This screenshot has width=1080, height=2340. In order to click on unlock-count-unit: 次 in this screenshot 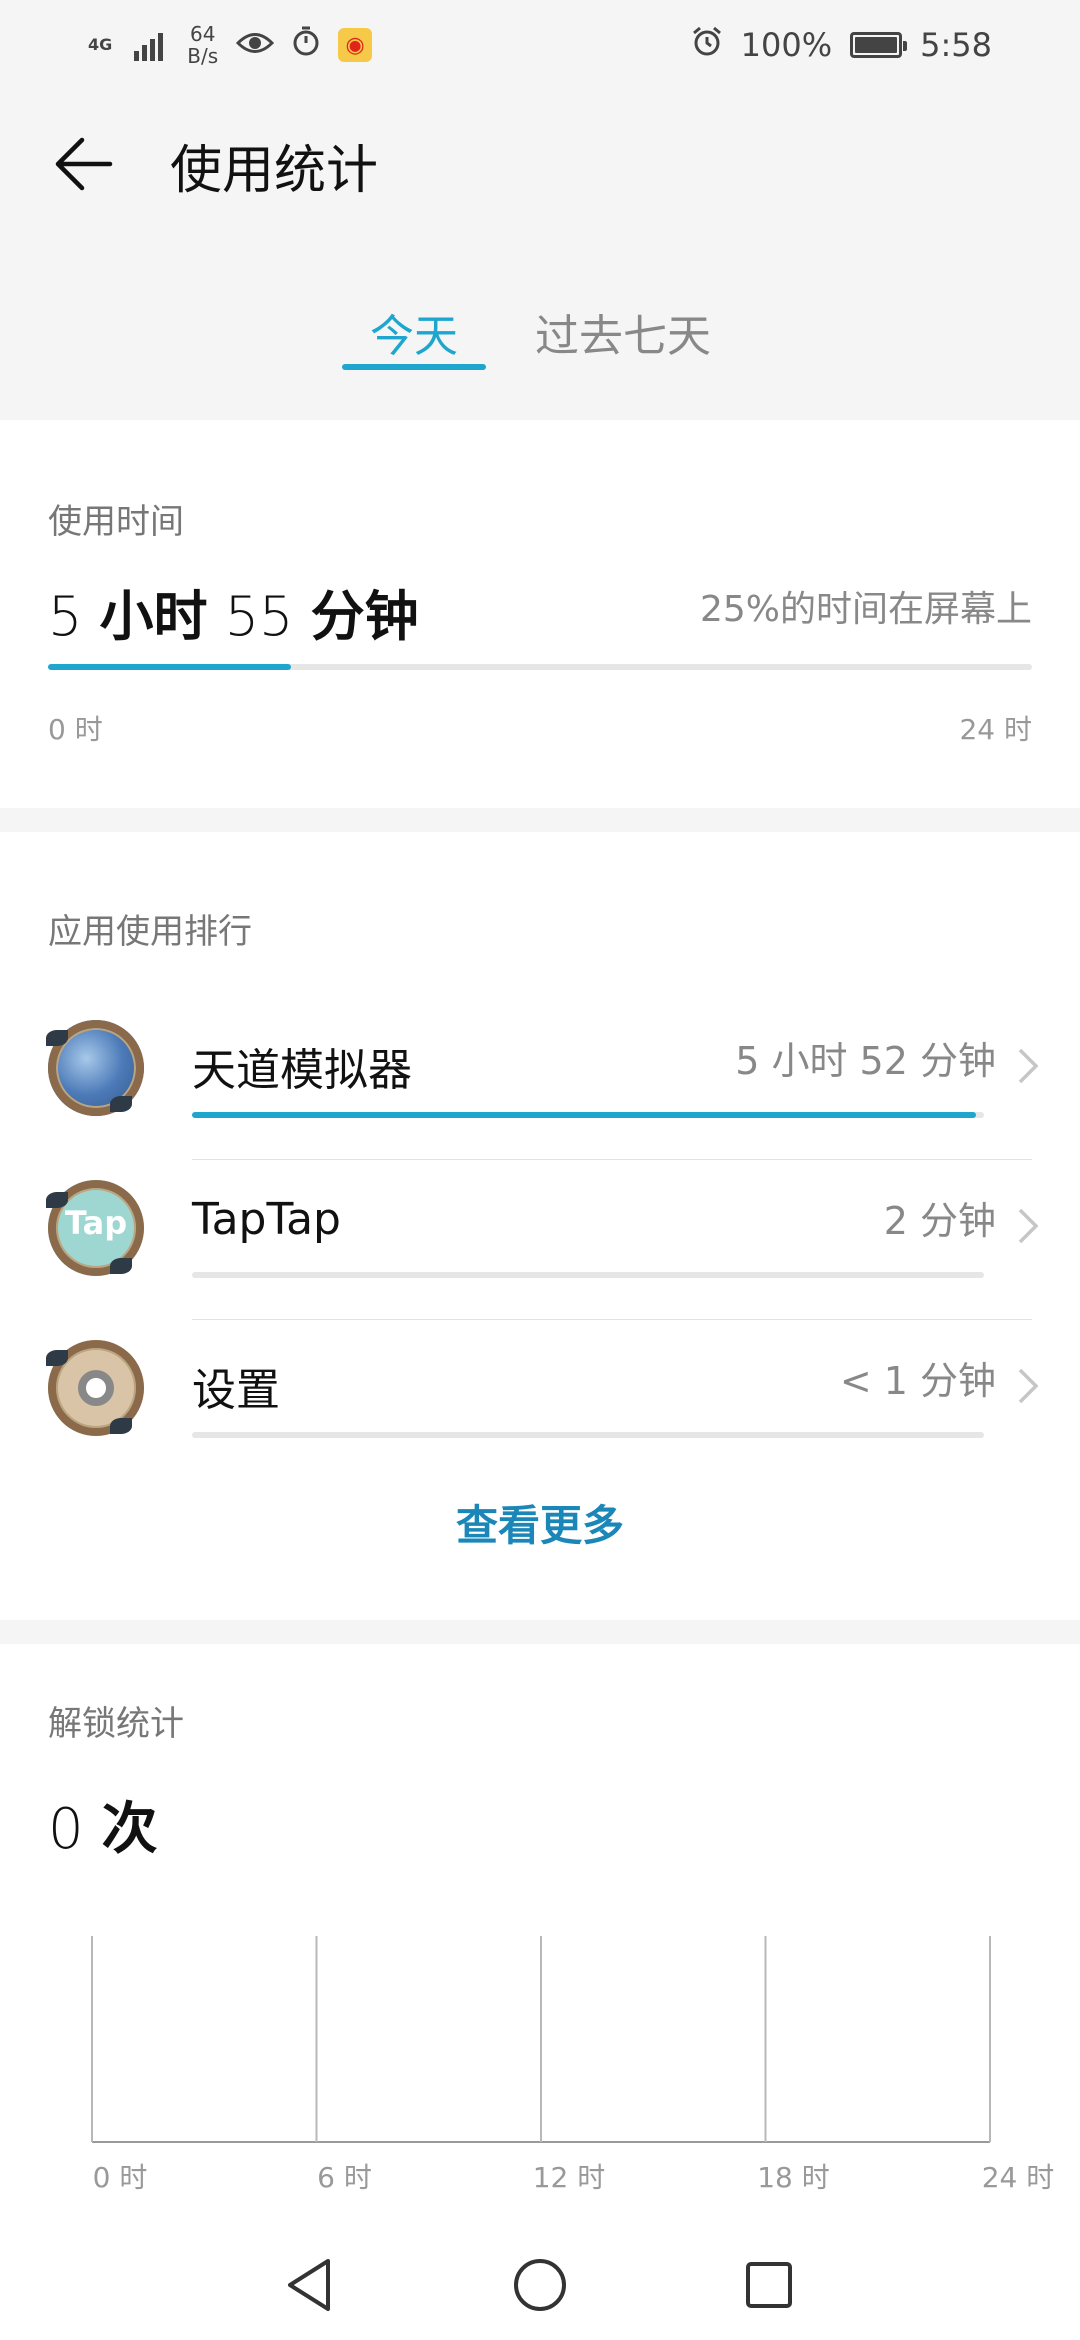, I will do `click(129, 1829)`.